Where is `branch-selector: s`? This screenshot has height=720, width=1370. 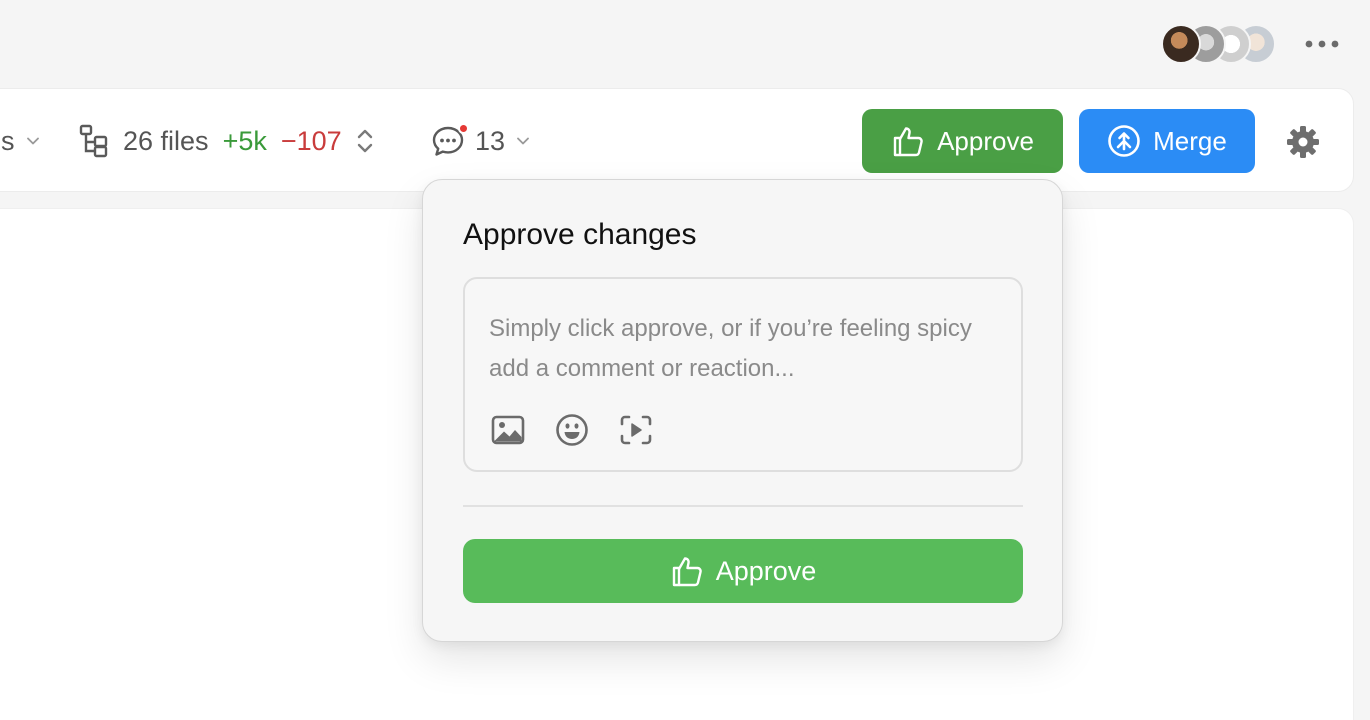
branch-selector: s is located at coordinates (20, 141).